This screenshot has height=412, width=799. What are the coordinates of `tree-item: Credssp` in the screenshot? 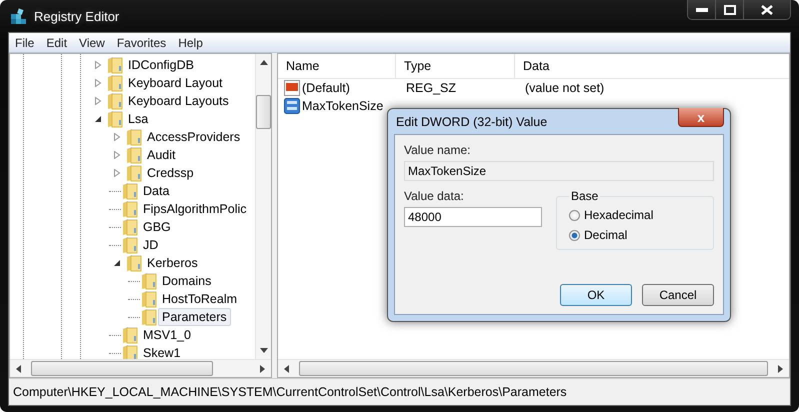 It's located at (170, 173).